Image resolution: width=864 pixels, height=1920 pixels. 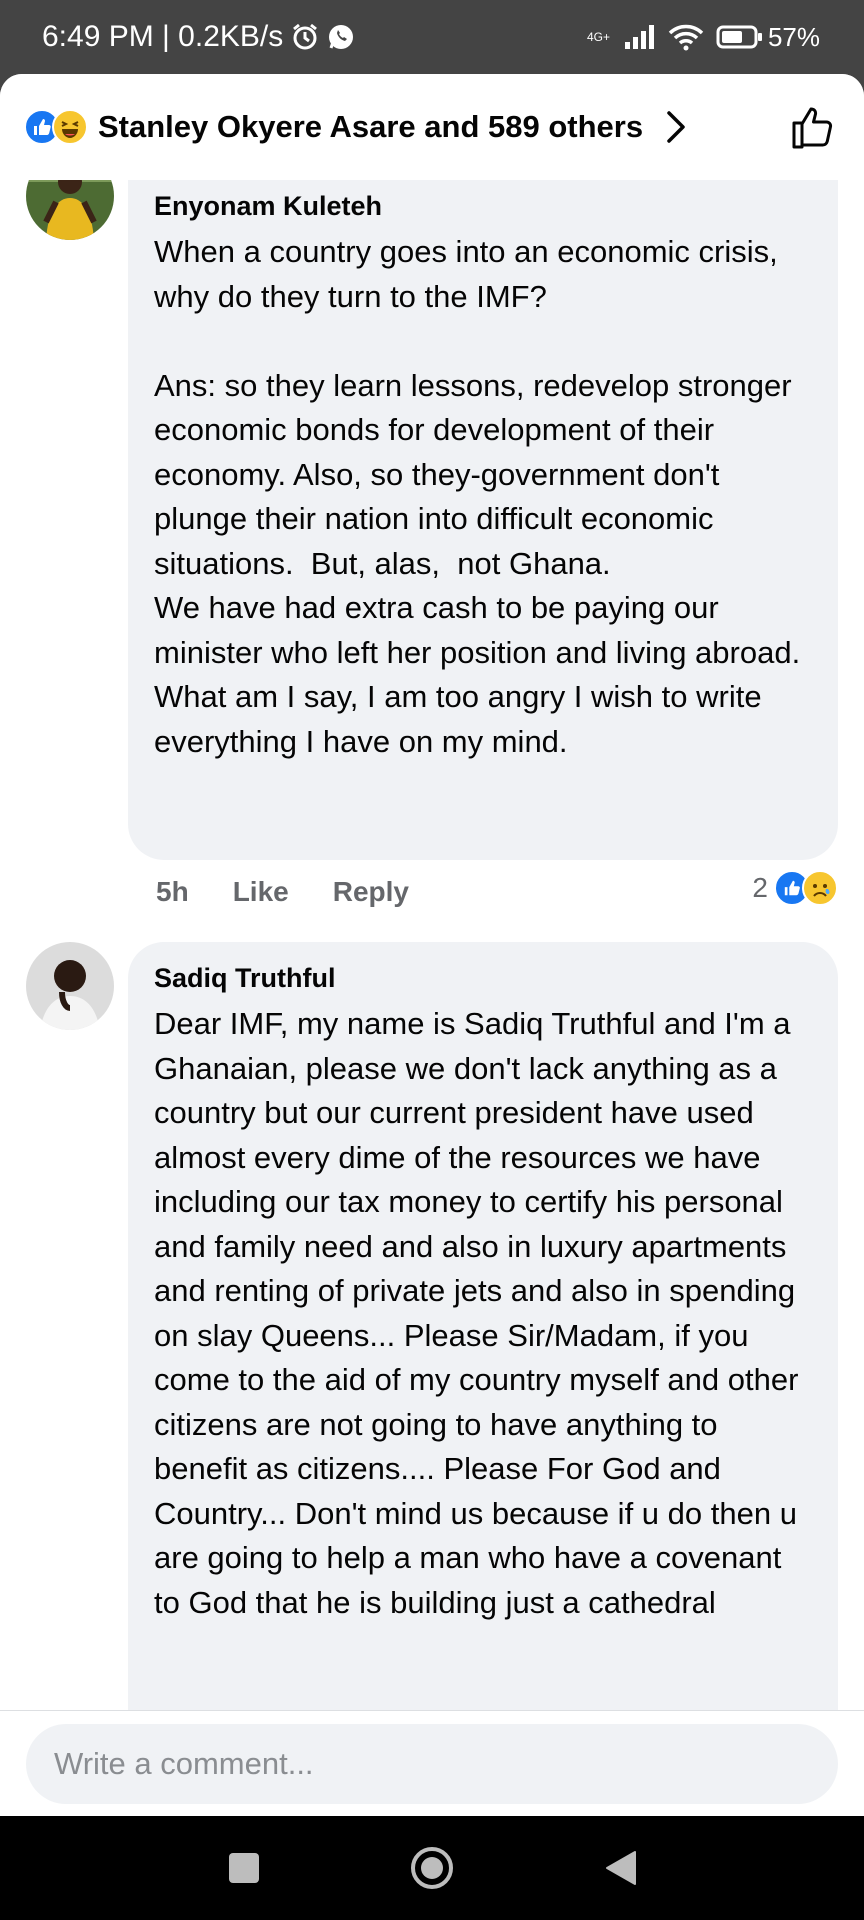 What do you see at coordinates (371, 892) in the screenshot?
I see `reply-comment-link: Reply` at bounding box center [371, 892].